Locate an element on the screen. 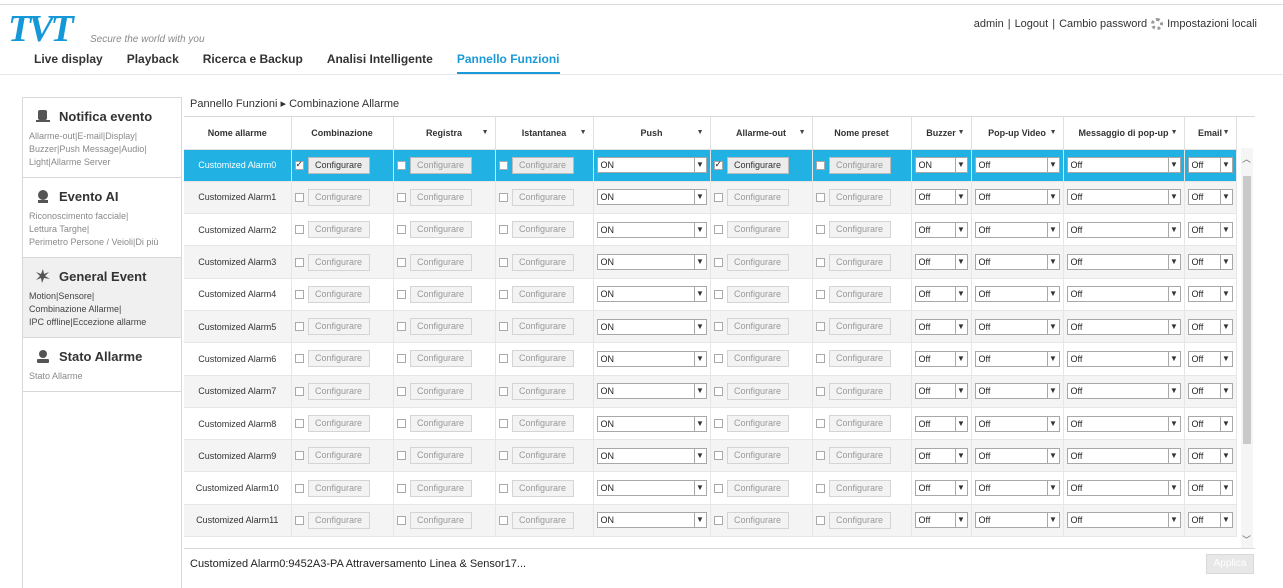  sidebar-link: IPC offline|Eccezione allarme is located at coordinates (105, 322).